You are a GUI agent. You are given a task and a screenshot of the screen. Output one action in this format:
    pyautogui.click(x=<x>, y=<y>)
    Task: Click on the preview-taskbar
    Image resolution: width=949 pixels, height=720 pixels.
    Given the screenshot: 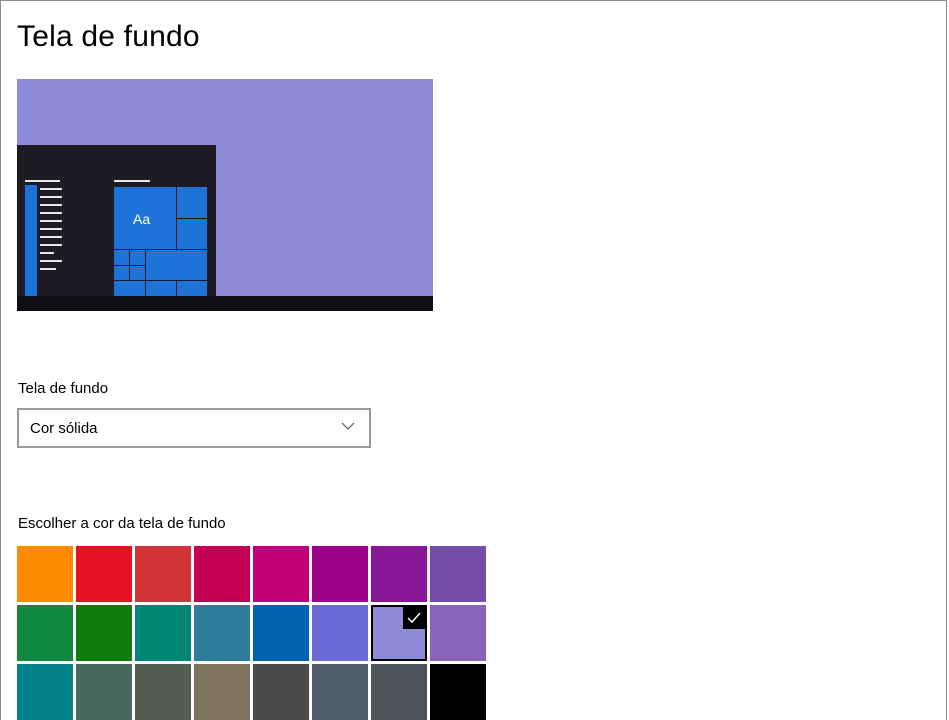 What is the action you would take?
    pyautogui.click(x=225, y=303)
    